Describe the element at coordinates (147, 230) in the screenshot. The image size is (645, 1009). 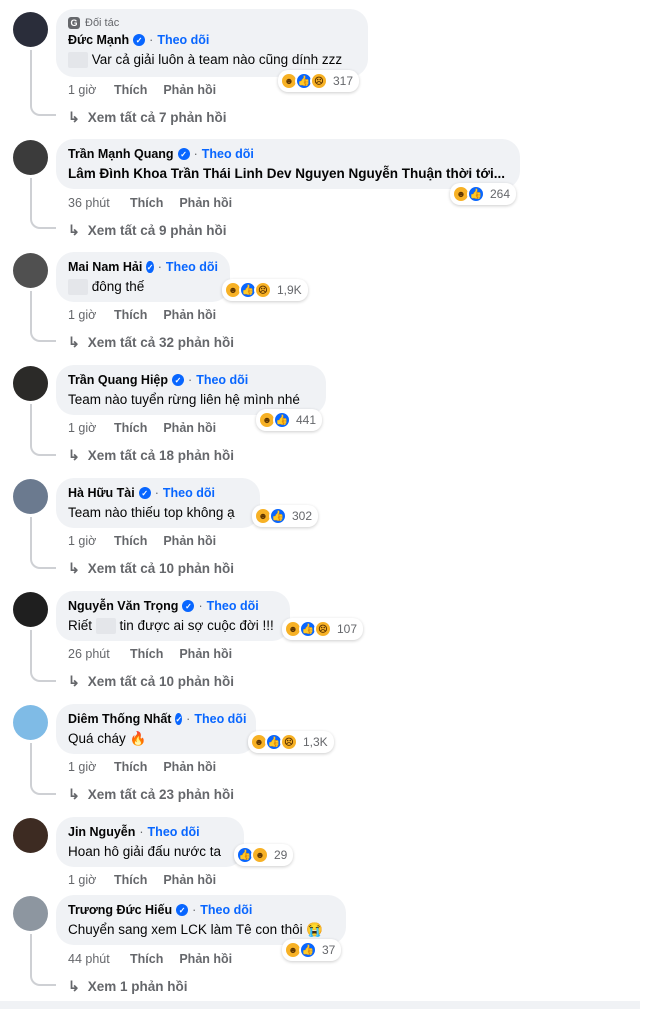
I see `view-replies-link: ↳ Xem tất cả 9 phản hồi` at that location.